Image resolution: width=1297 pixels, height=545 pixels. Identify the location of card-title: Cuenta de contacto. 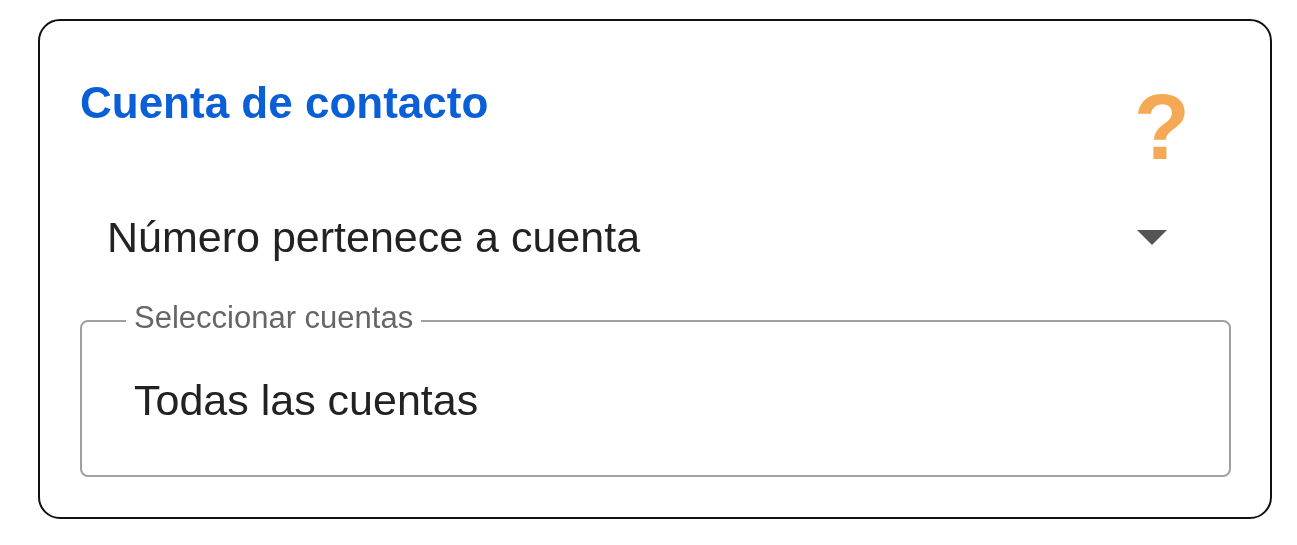
(284, 103).